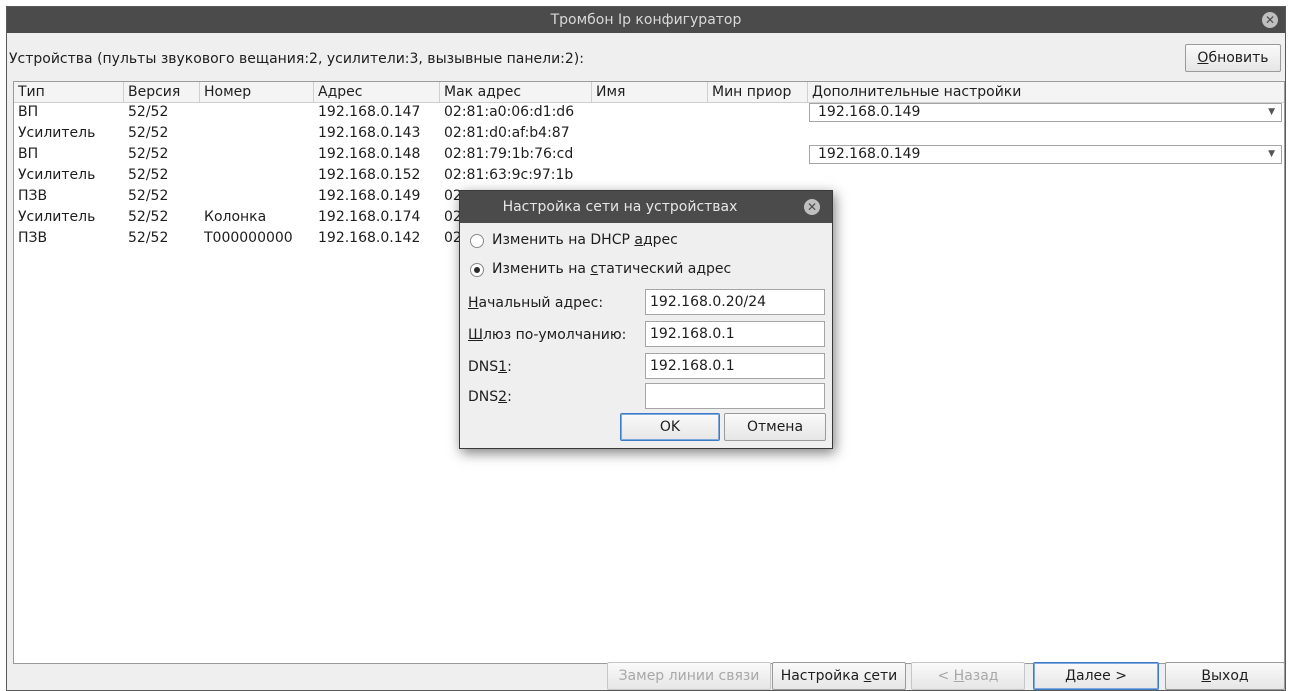  I want to click on cell-mac: 02:81:63:9c:97:1b, so click(509, 175).